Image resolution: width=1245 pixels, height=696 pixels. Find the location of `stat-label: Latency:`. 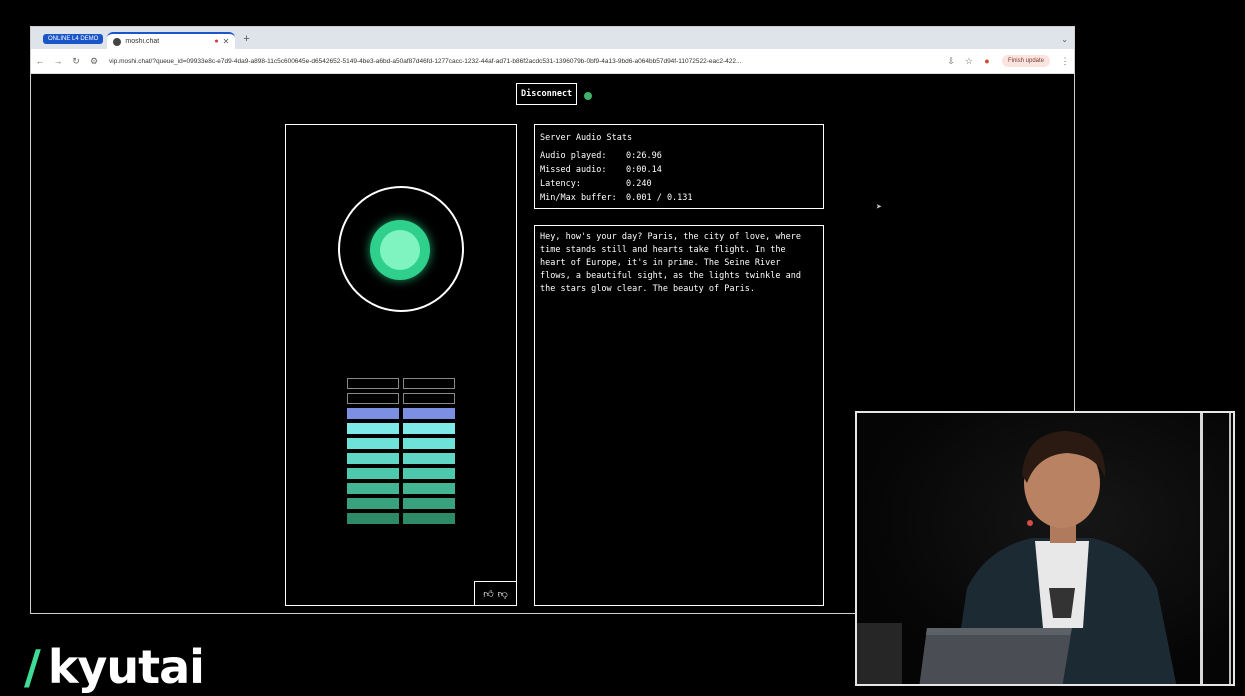

stat-label: Latency: is located at coordinates (560, 184).